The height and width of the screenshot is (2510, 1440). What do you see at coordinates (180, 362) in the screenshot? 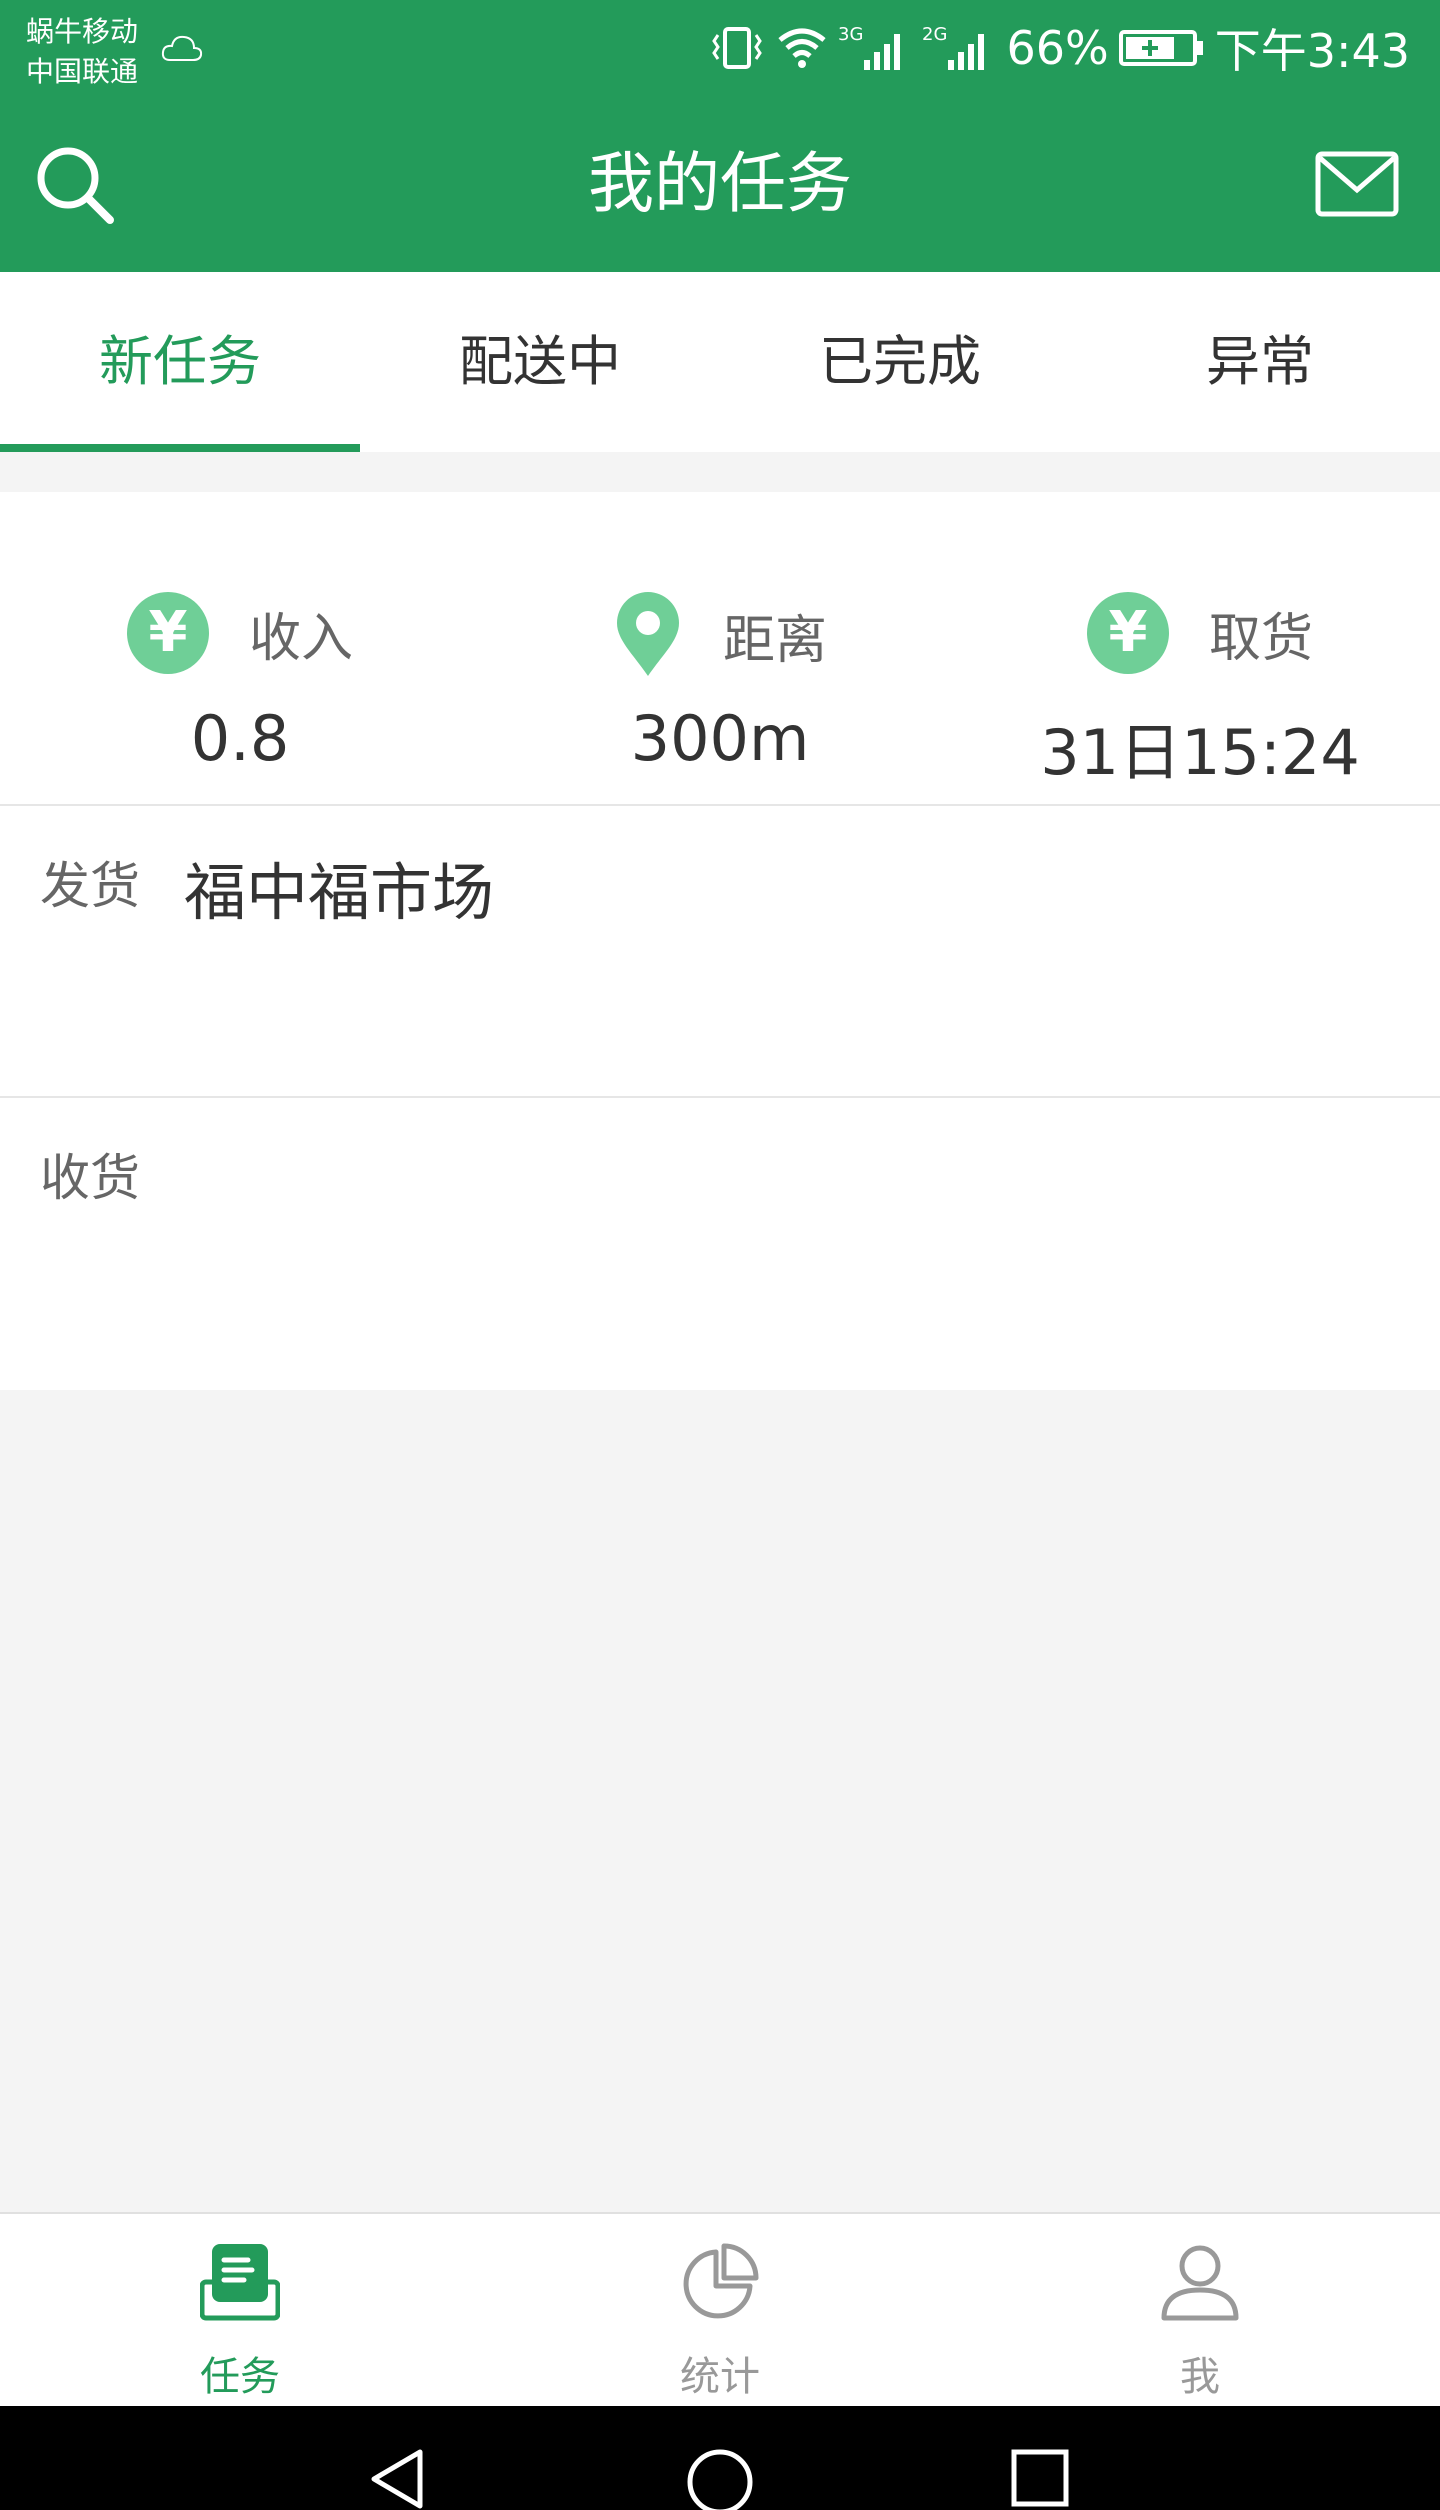
I see `tab-new-task: 新任务` at bounding box center [180, 362].